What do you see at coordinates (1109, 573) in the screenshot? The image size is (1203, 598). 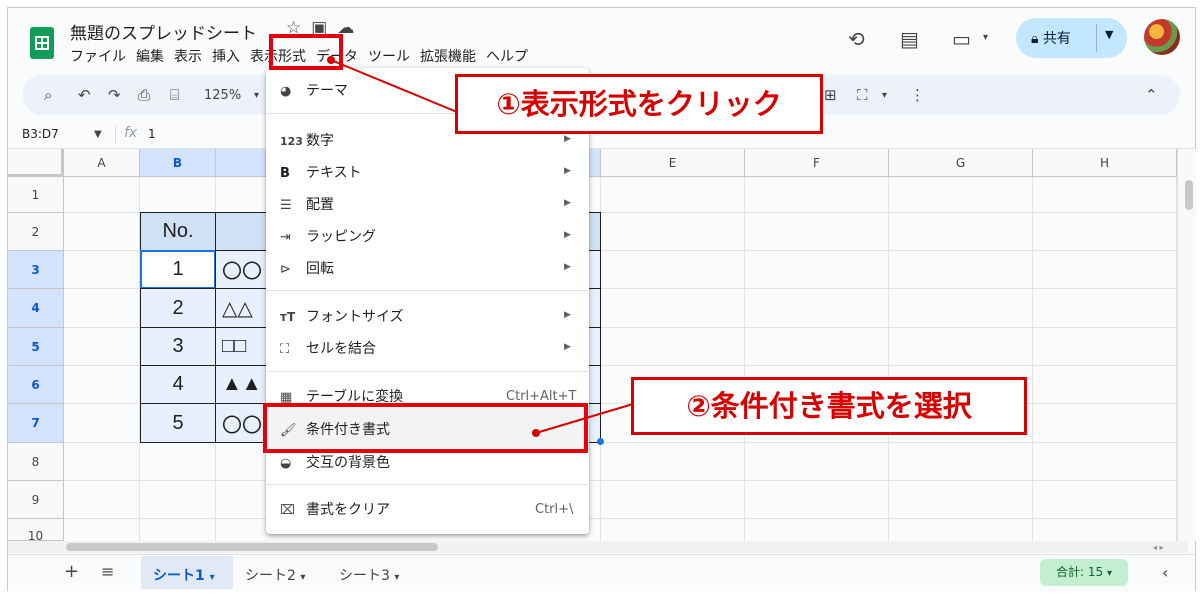 I see `sum-caret-icon: ▾` at bounding box center [1109, 573].